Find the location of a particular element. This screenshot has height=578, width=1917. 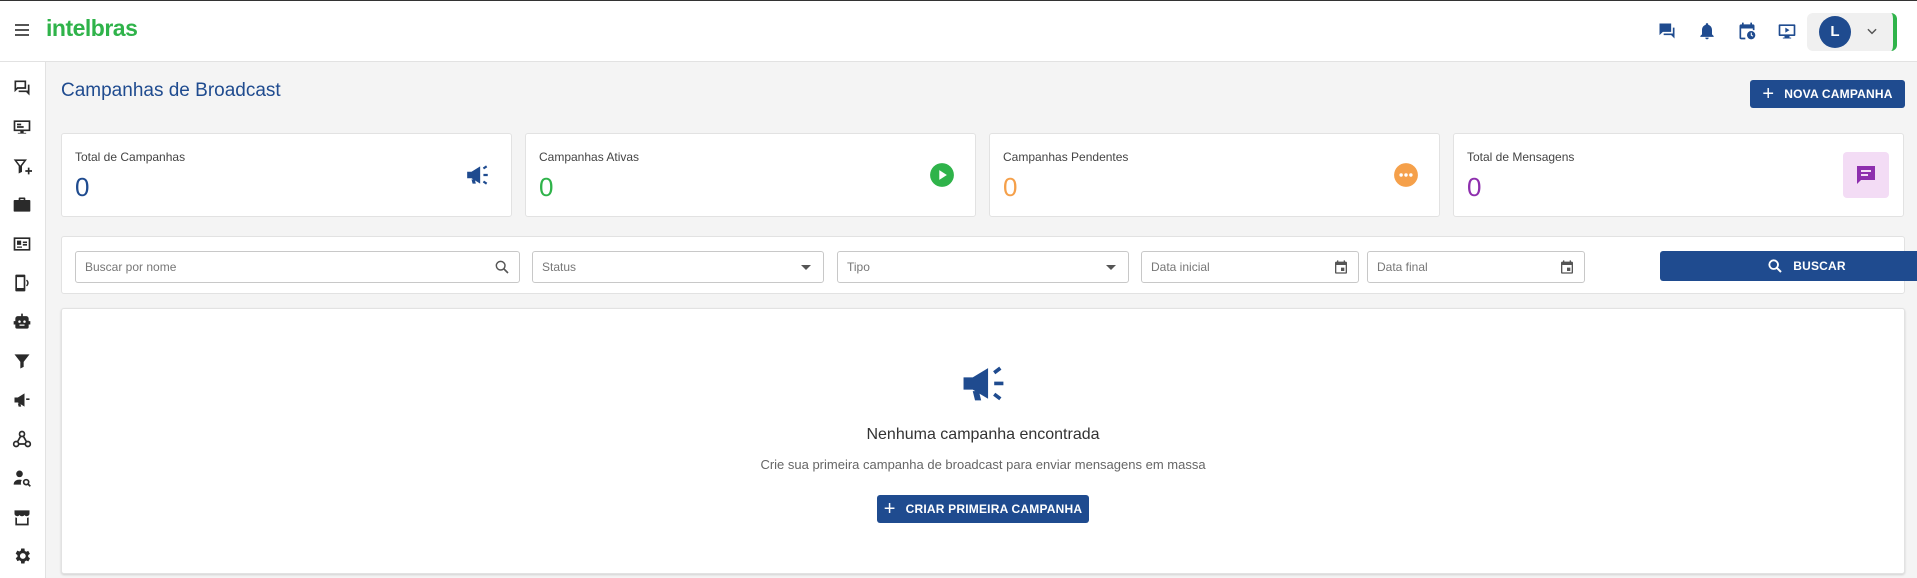

sidebar-item-filter-add is located at coordinates (23, 167).